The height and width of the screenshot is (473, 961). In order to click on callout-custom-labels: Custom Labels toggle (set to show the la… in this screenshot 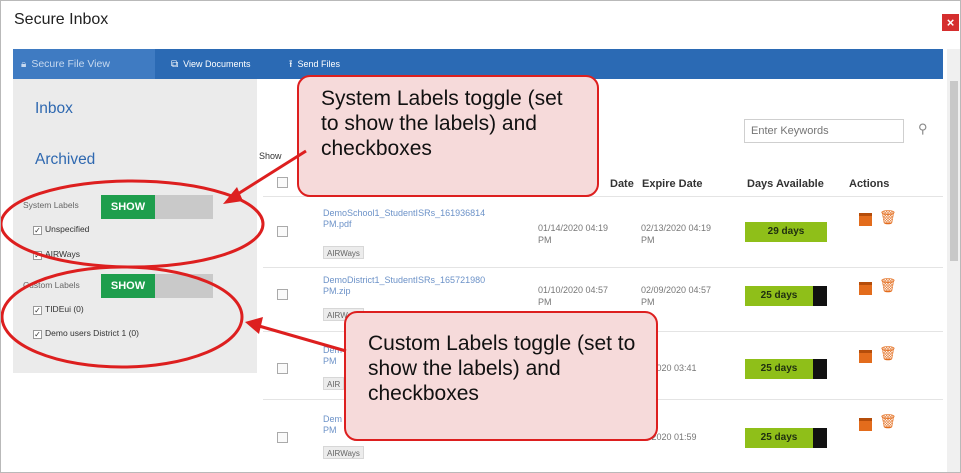, I will do `click(501, 376)`.